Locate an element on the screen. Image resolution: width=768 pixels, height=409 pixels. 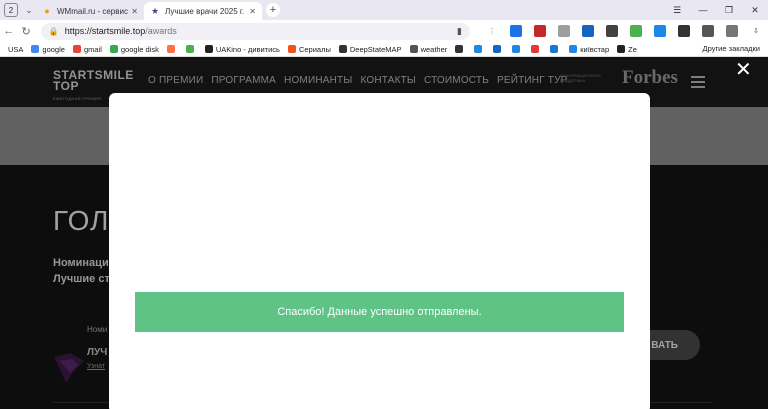
star-favicon-icon: ★ is located at coordinates (155, 10).